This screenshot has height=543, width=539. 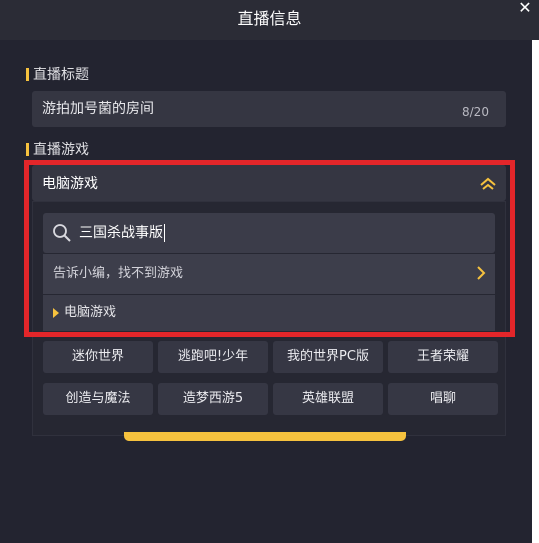 I want to click on live-title-value: 游拍加号菌的房间, so click(x=98, y=109).